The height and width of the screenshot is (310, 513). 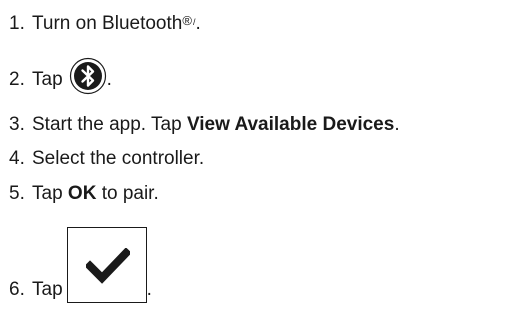 I want to click on step-text-before: Start the app. Tap, so click(x=109, y=124).